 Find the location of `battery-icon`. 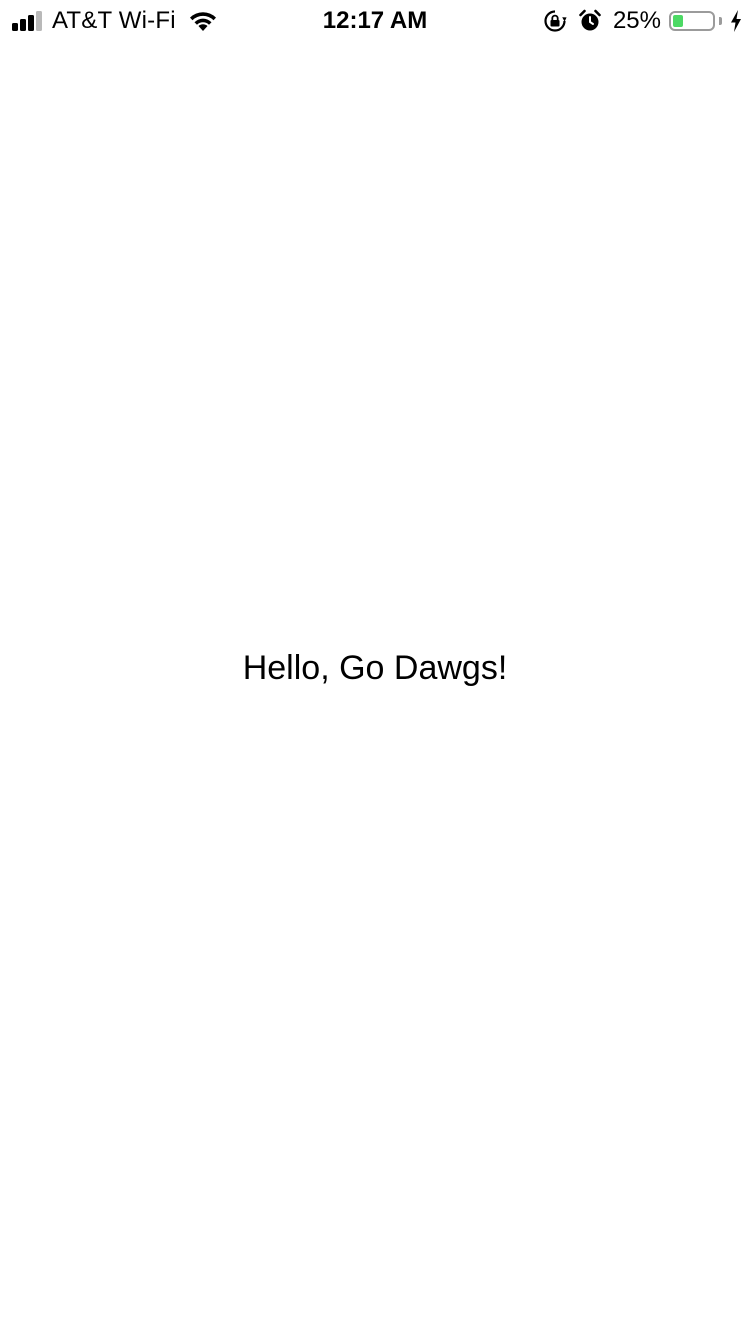

battery-icon is located at coordinates (692, 21).